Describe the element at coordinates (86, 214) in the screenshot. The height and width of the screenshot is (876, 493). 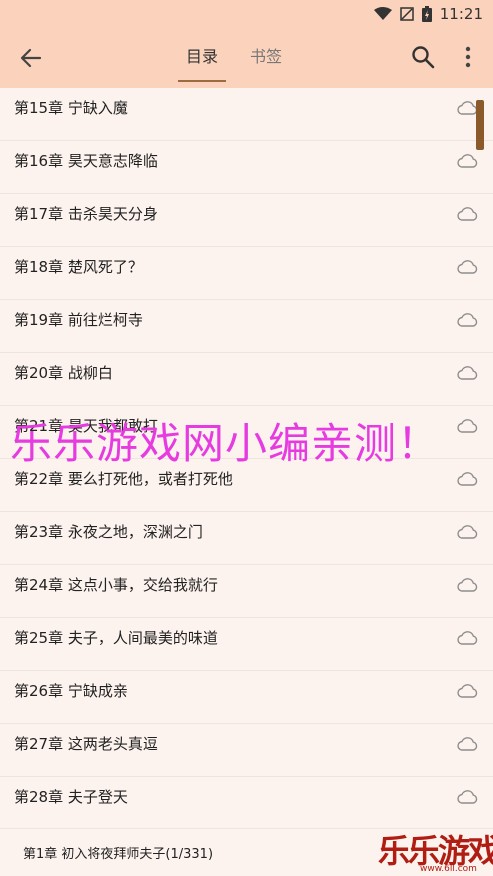
I see `chapter-title: 第17章 击杀昊天分身` at that location.